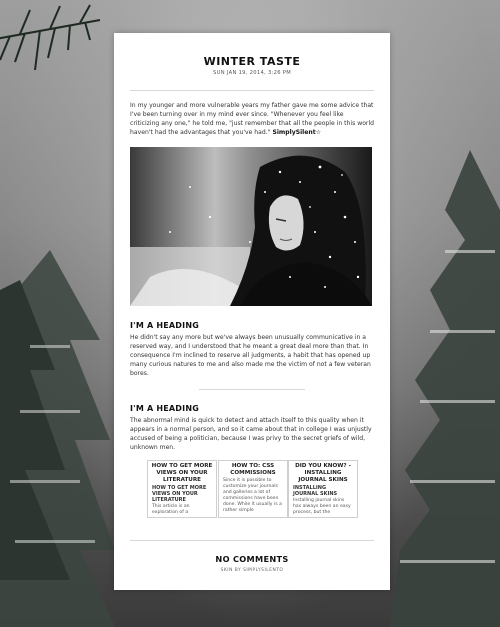  What do you see at coordinates (182, 473) in the screenshot?
I see `related-post-title: HOW TO GET MORE VIEWS ON YOUR LITERATURE` at bounding box center [182, 473].